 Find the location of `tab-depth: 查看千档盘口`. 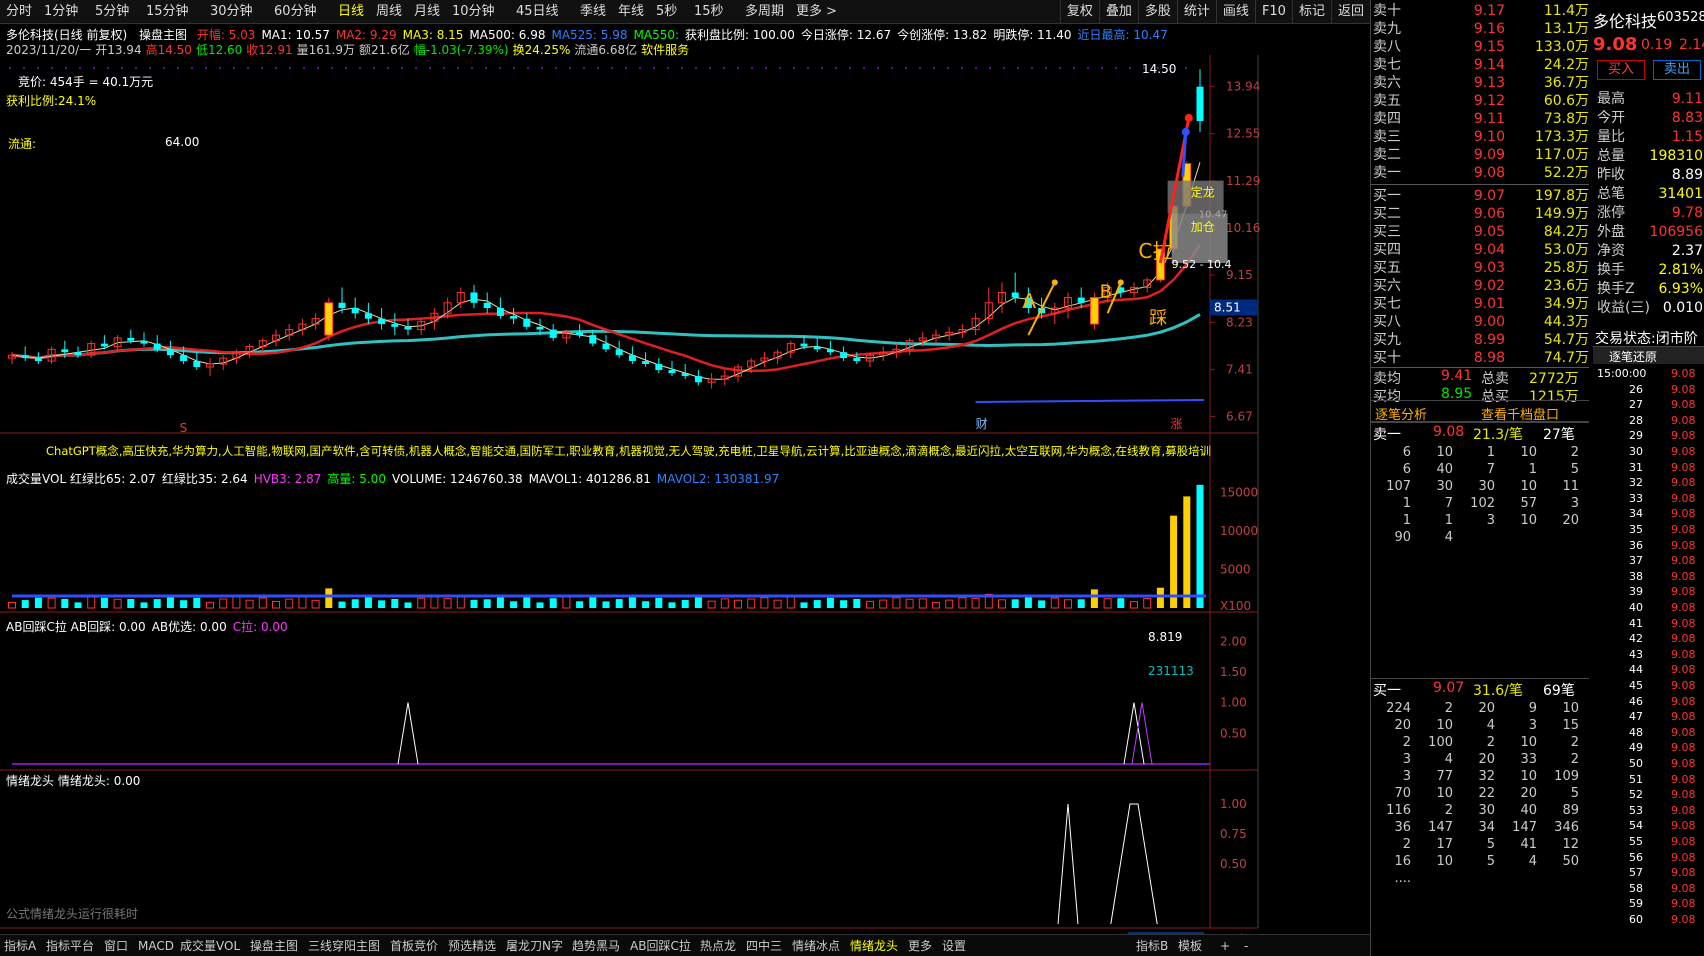

tab-depth: 查看千档盘口 is located at coordinates (1520, 413).